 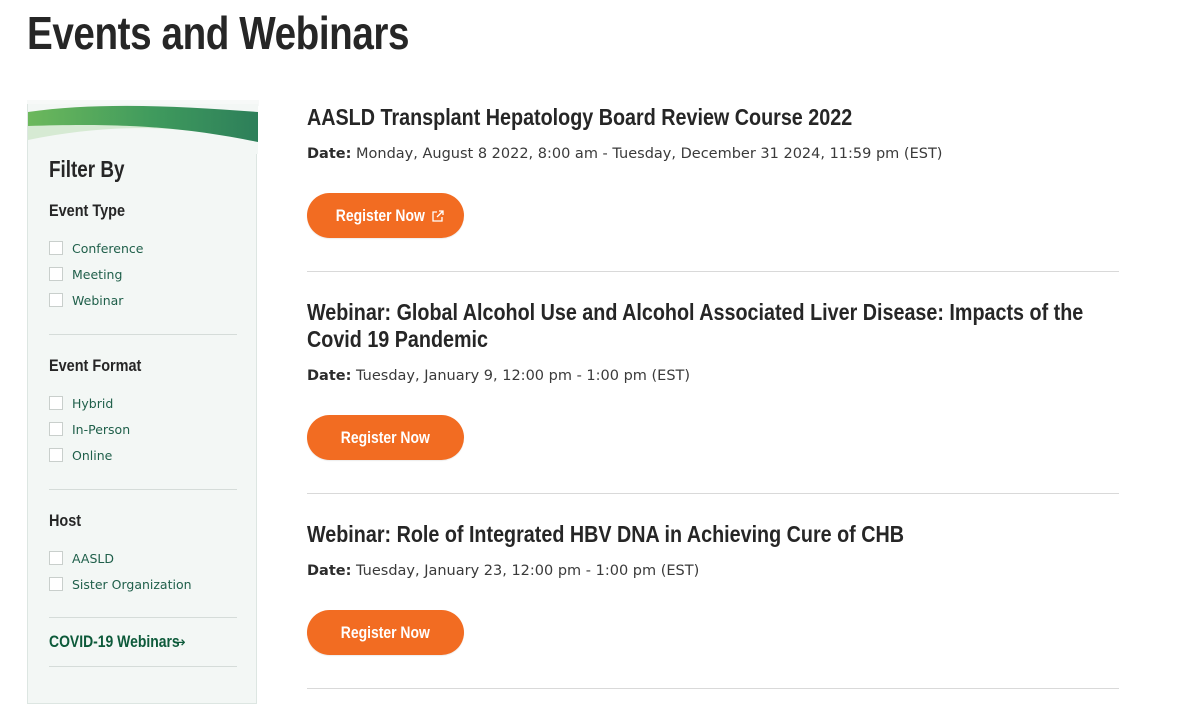 What do you see at coordinates (114, 641) in the screenshot?
I see `covid-19-webinars-label: COVID-19 Webinars` at bounding box center [114, 641].